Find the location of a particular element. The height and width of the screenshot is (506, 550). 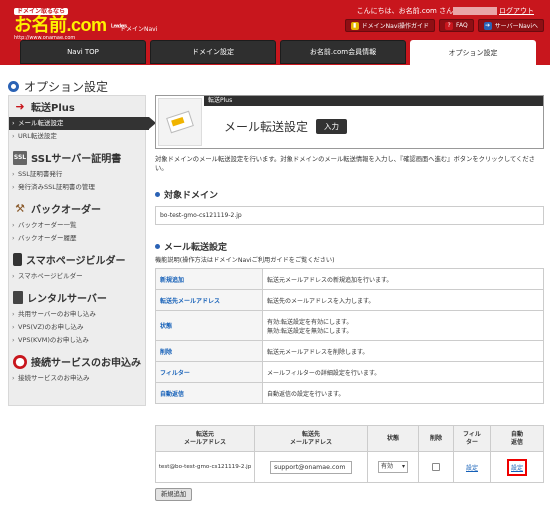

ring-icon is located at coordinates (13, 86).